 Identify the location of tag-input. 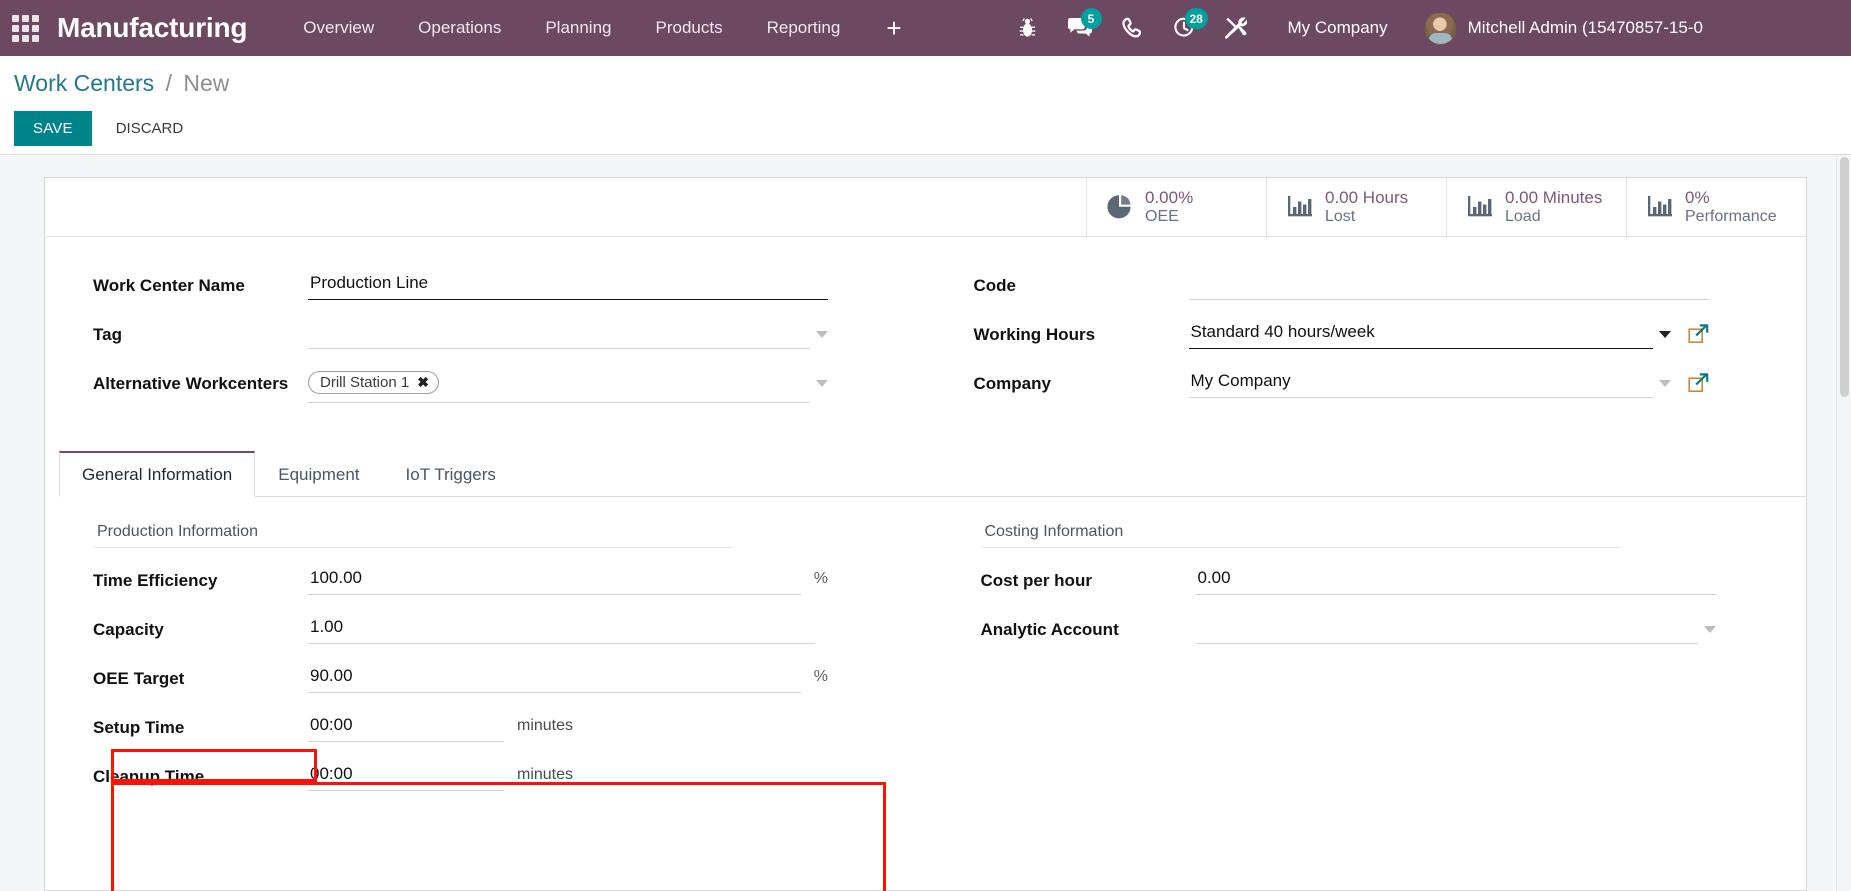
(559, 333).